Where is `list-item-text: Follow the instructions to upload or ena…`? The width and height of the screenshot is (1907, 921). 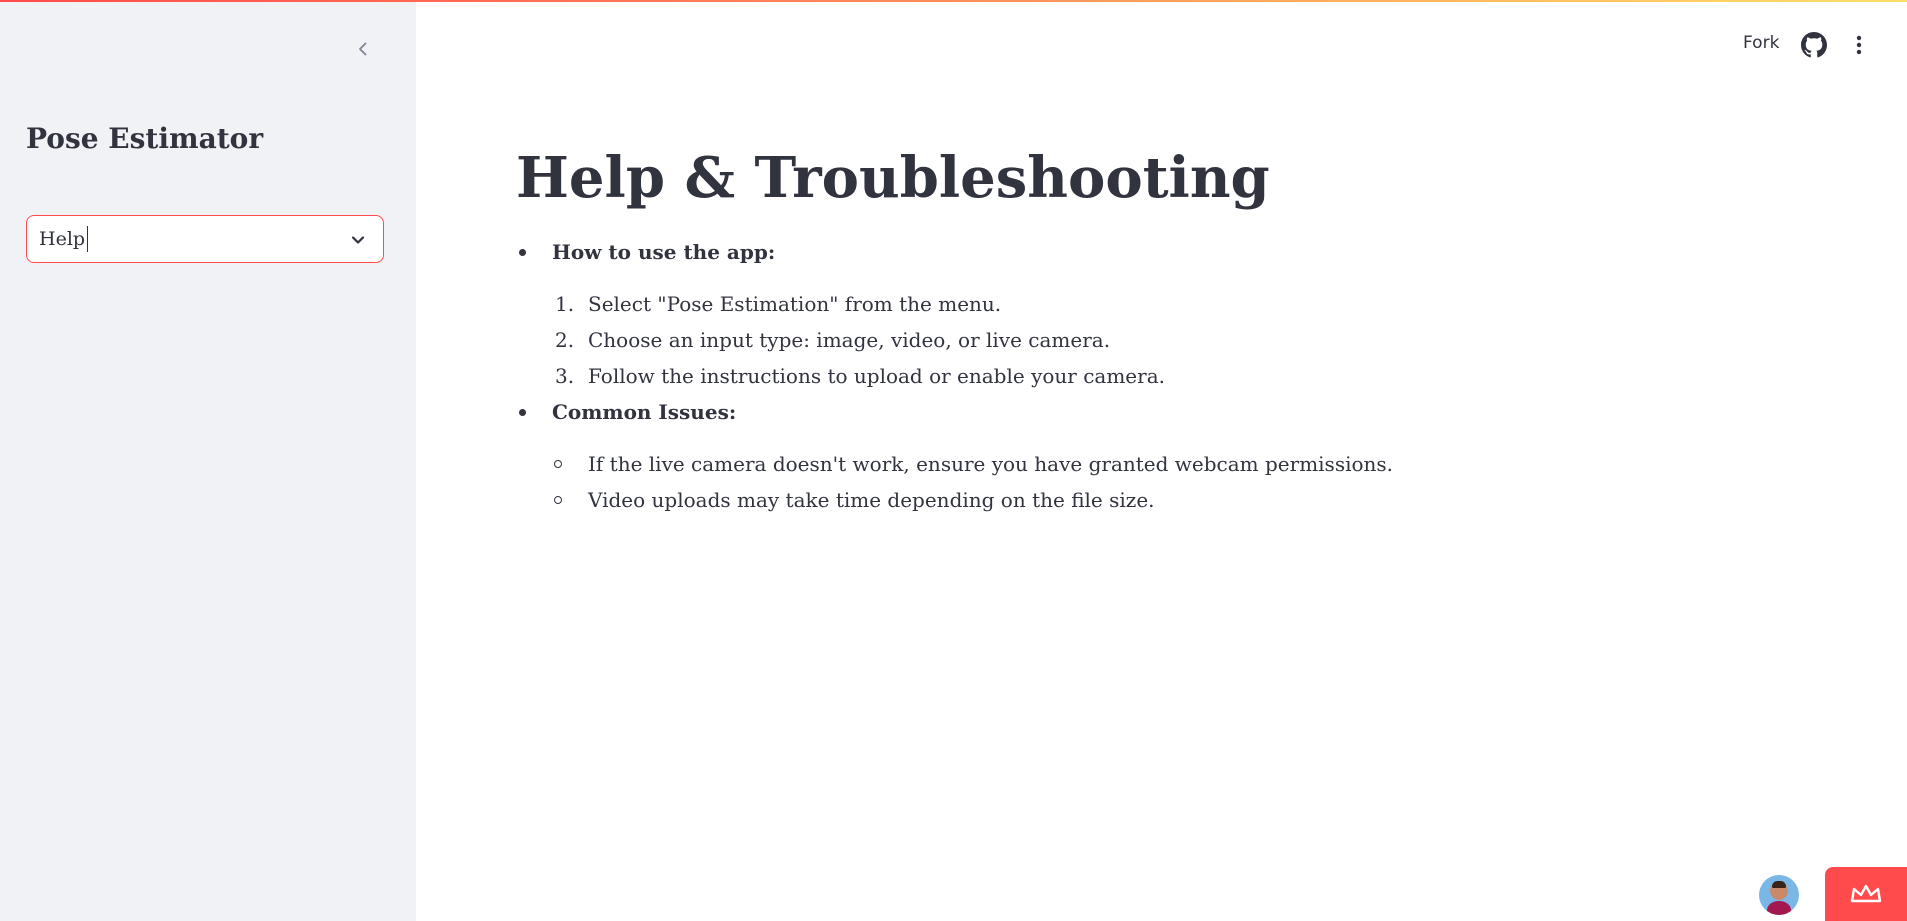 list-item-text: Follow the instructions to upload or ena… is located at coordinates (876, 376).